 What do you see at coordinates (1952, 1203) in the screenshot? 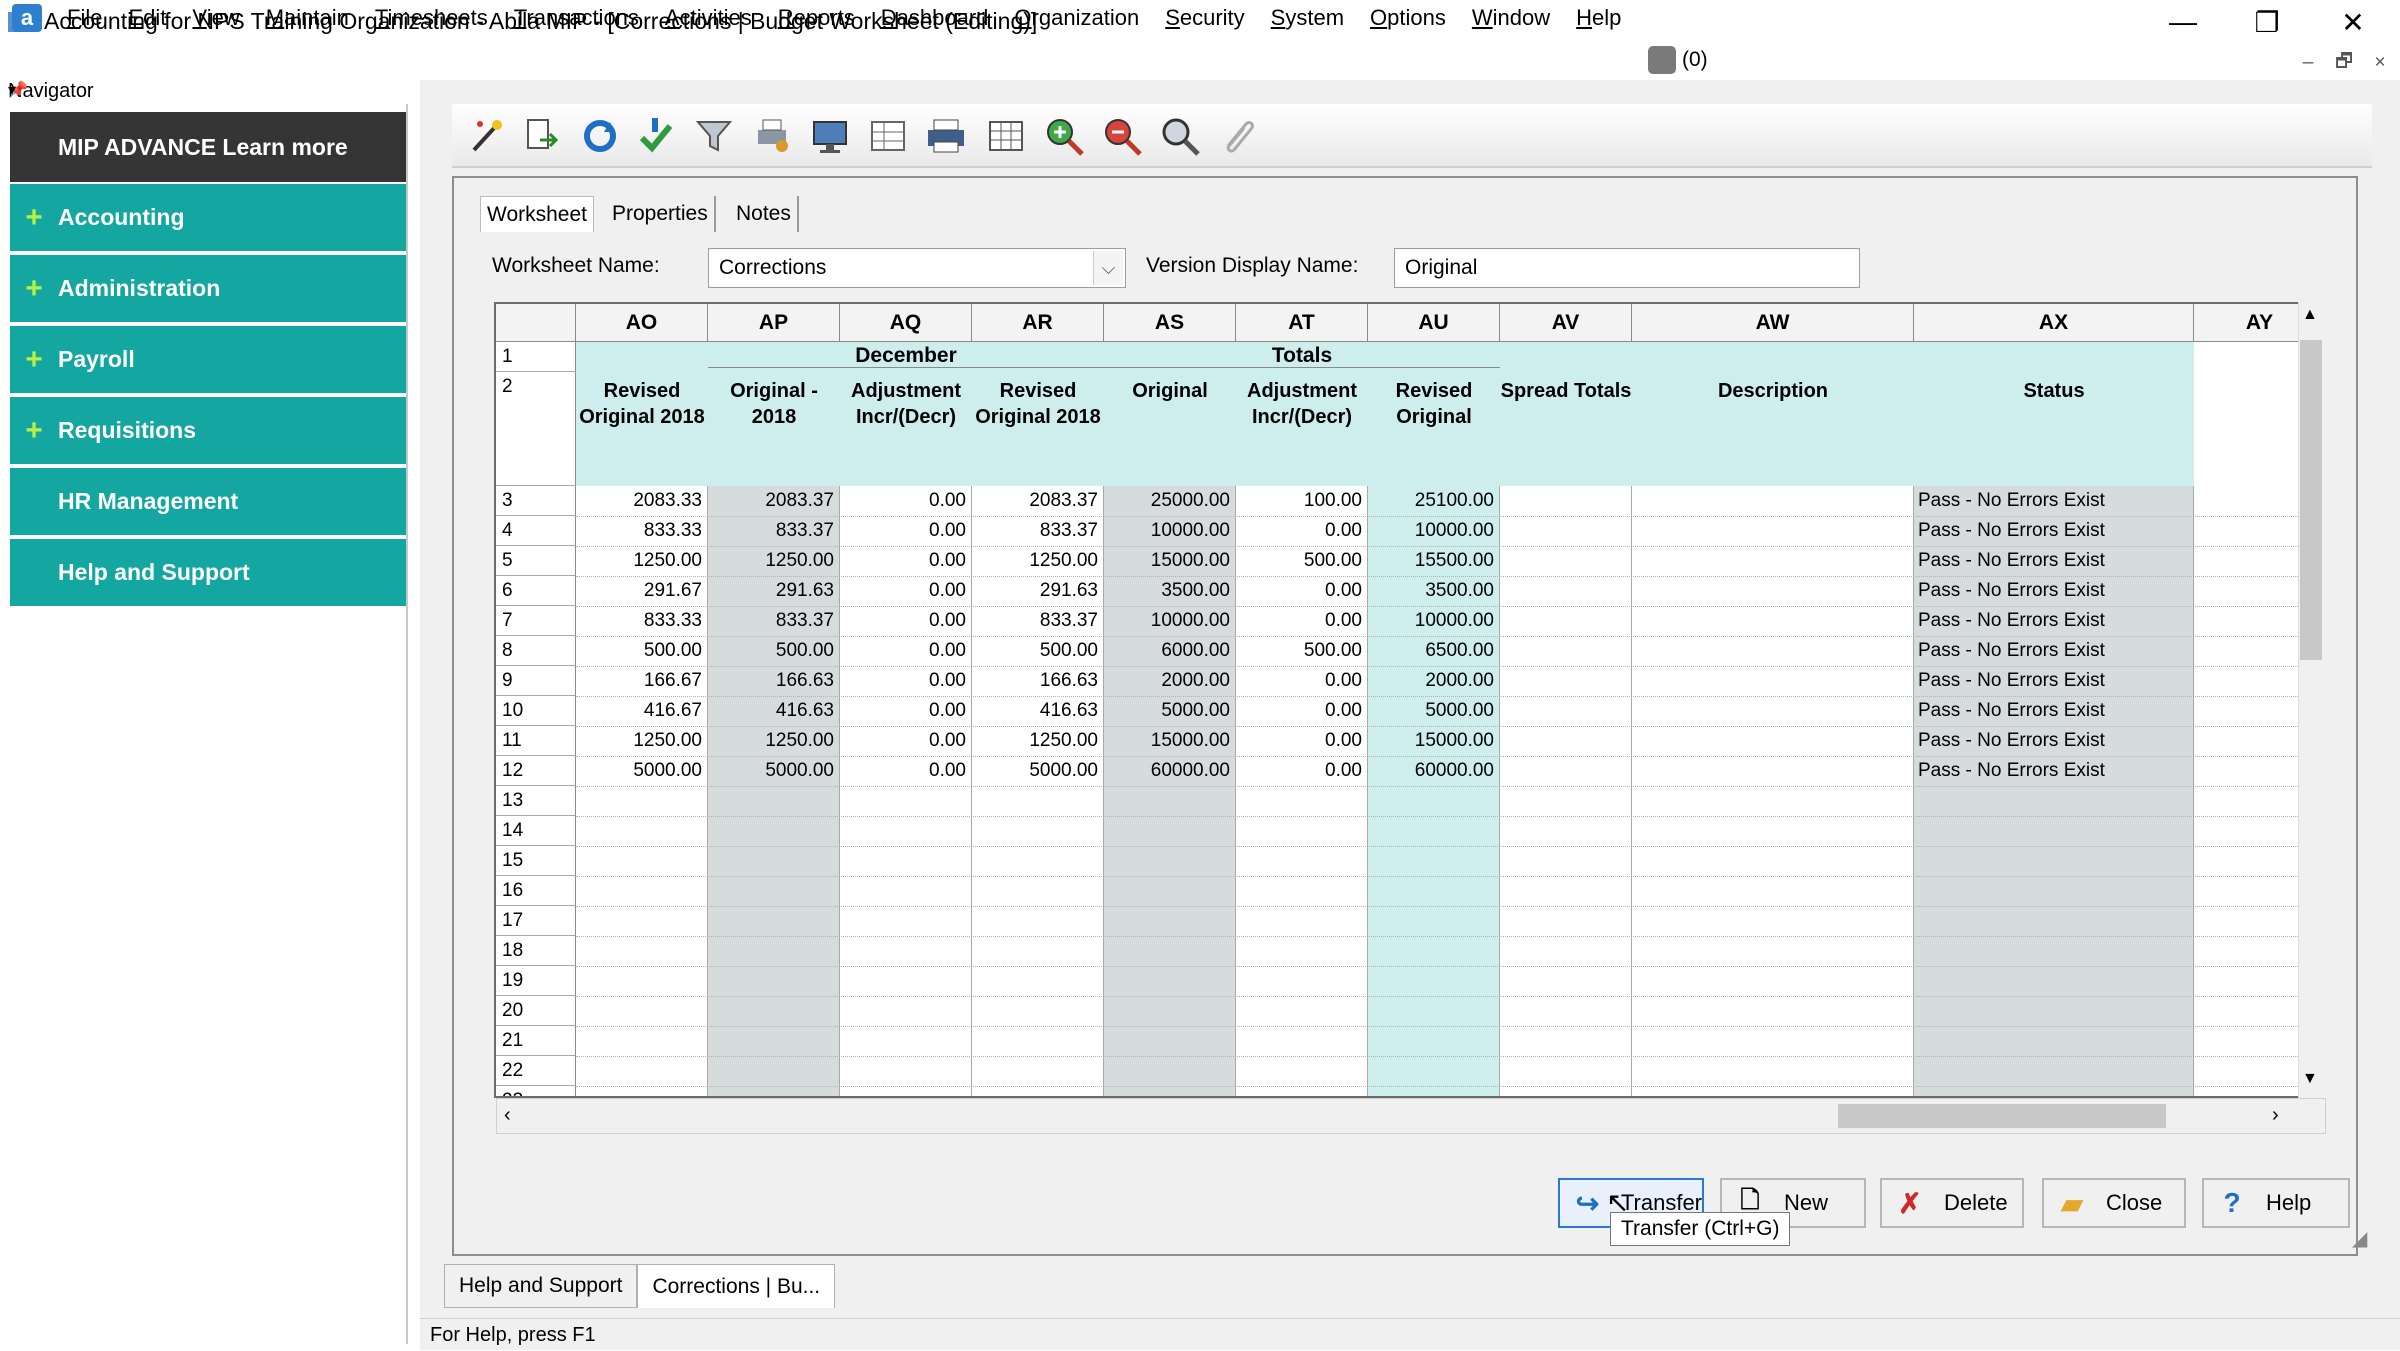
I see `delete-button: ✗ Delete` at bounding box center [1952, 1203].